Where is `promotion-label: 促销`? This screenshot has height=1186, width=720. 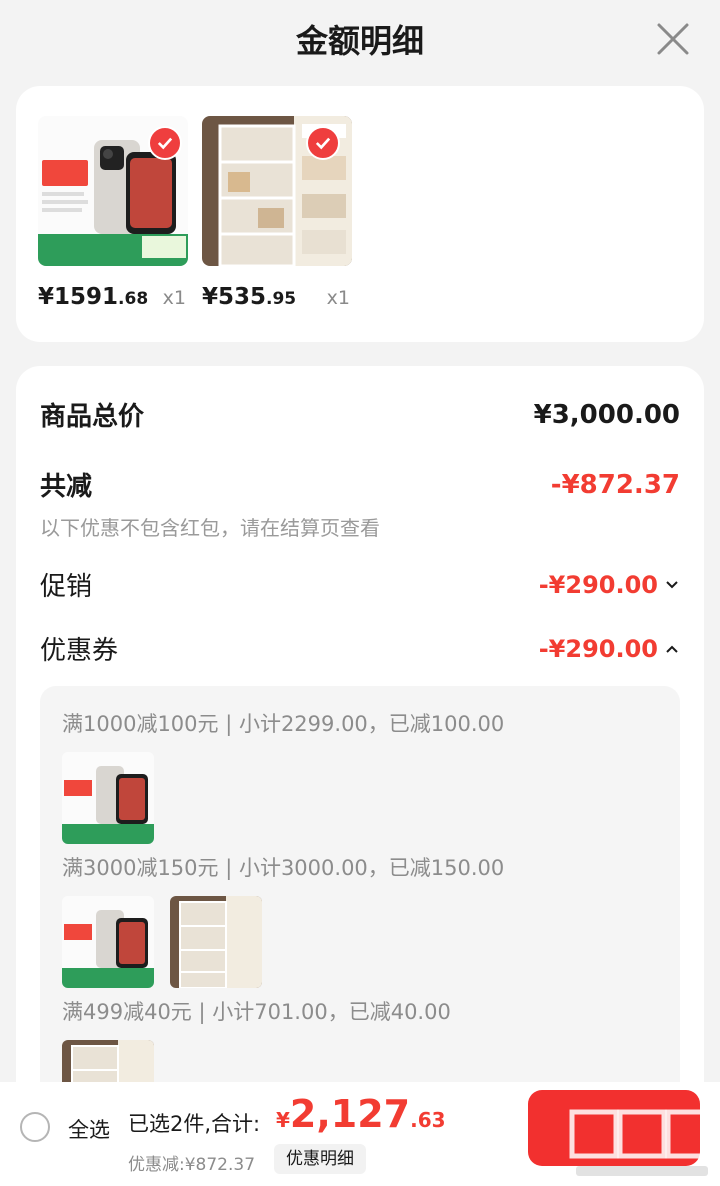
promotion-label: 促销 is located at coordinates (66, 587).